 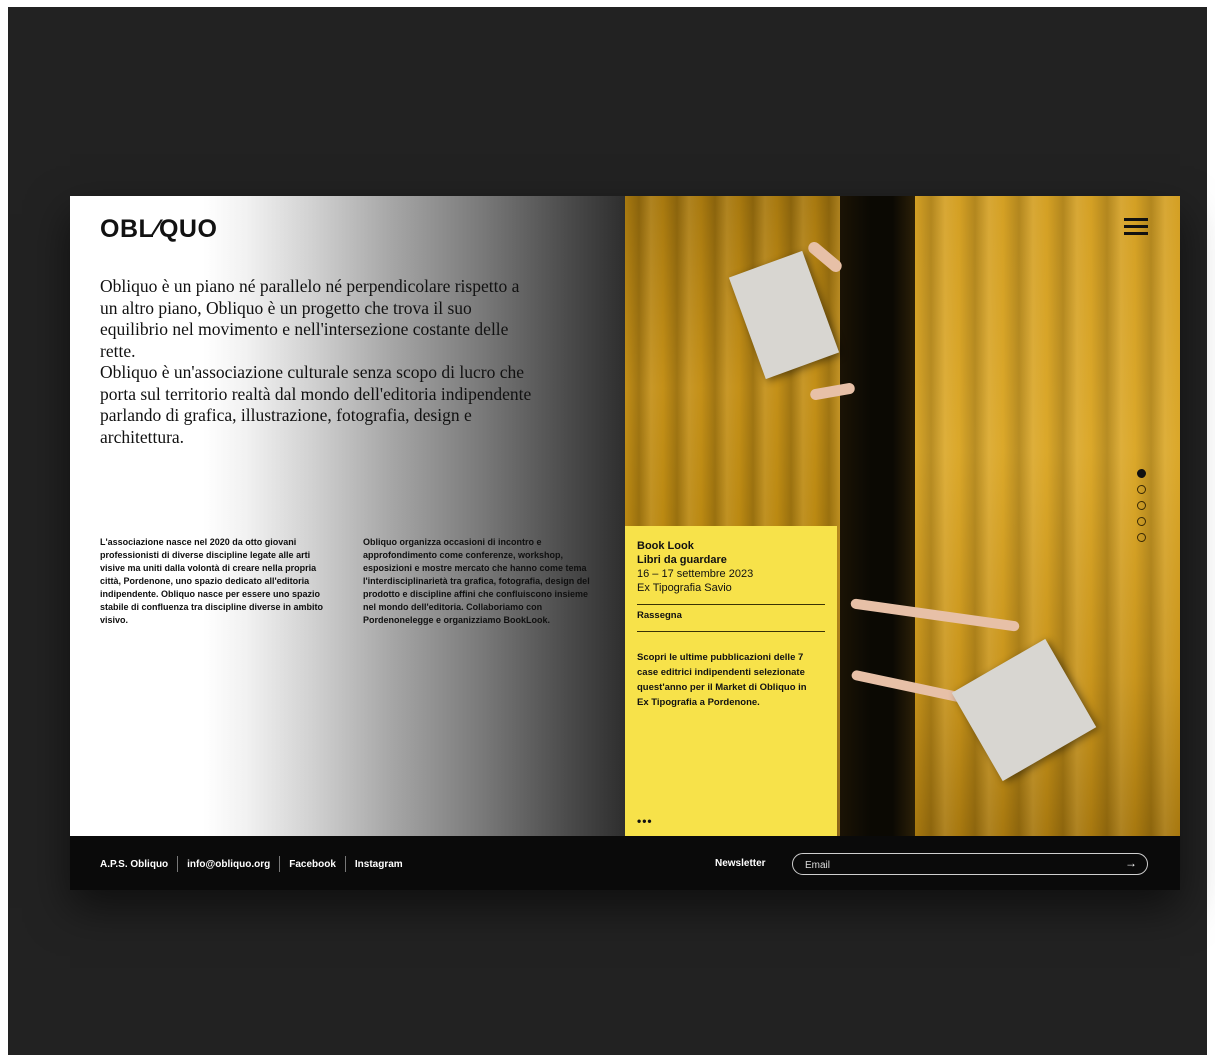 I want to click on event-dates: 16 – 17 settembre 2023, so click(x=695, y=574).